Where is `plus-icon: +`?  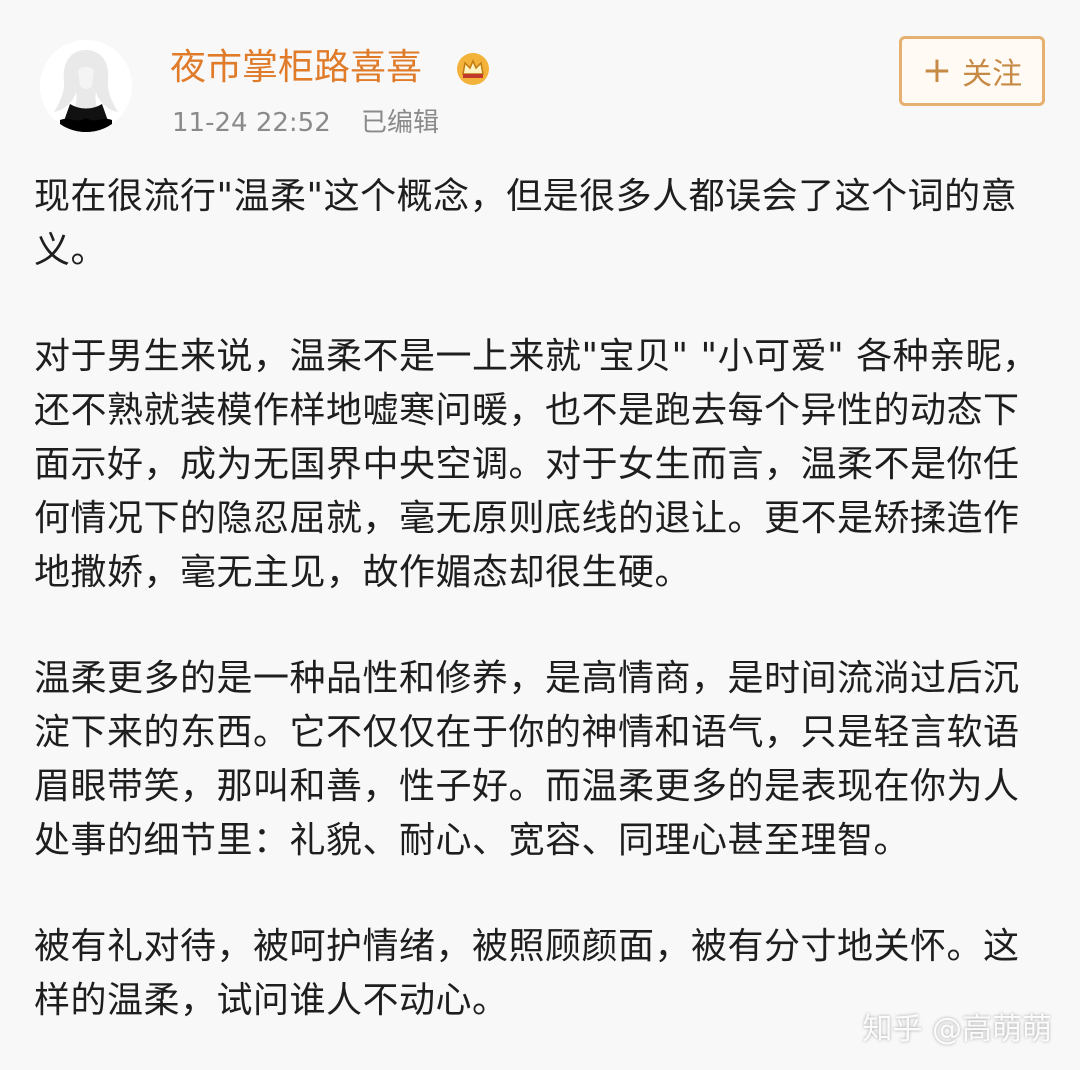
plus-icon: + is located at coordinates (937, 70).